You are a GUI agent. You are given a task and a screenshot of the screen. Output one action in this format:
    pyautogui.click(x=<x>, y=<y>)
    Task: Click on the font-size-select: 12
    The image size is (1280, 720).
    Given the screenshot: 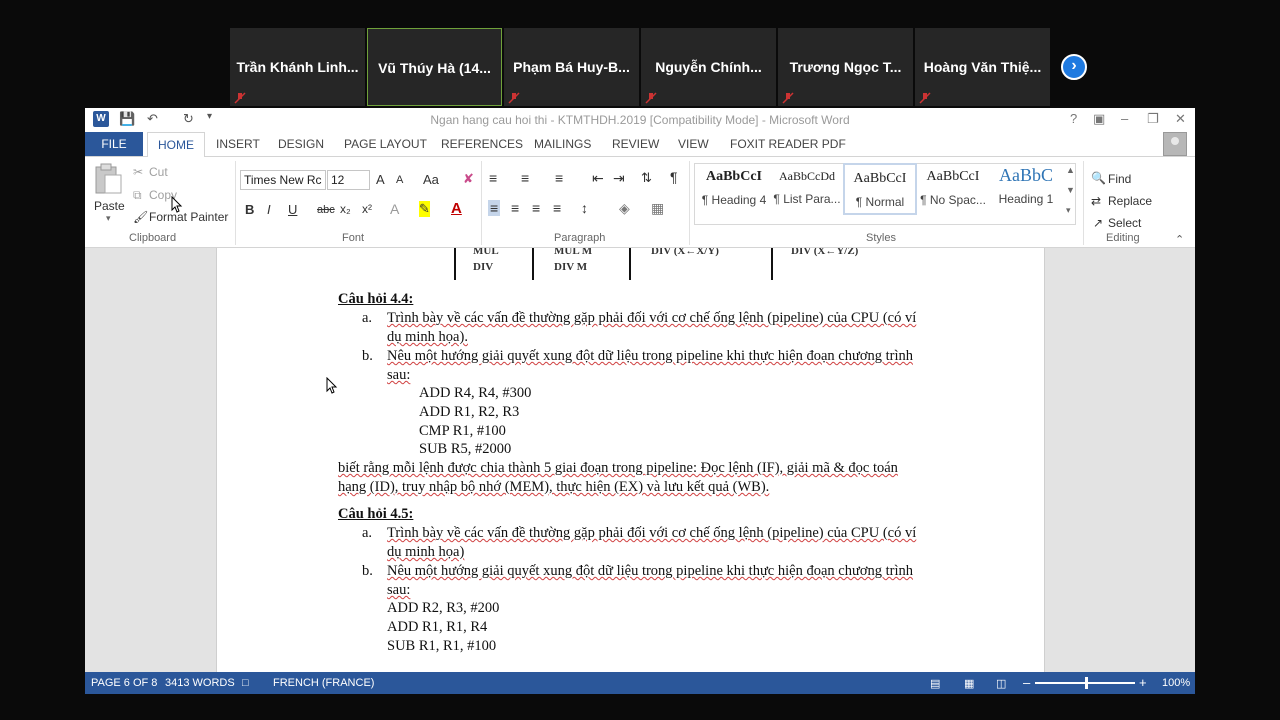 What is the action you would take?
    pyautogui.click(x=348, y=180)
    